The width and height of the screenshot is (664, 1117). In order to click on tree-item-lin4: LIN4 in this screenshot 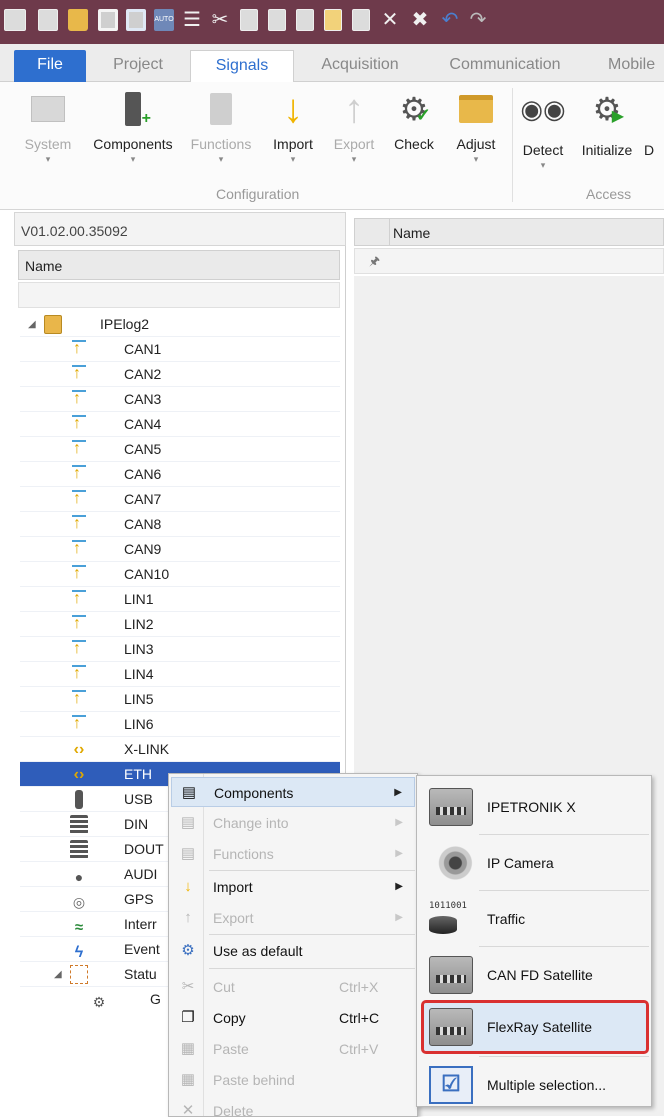, I will do `click(180, 674)`.